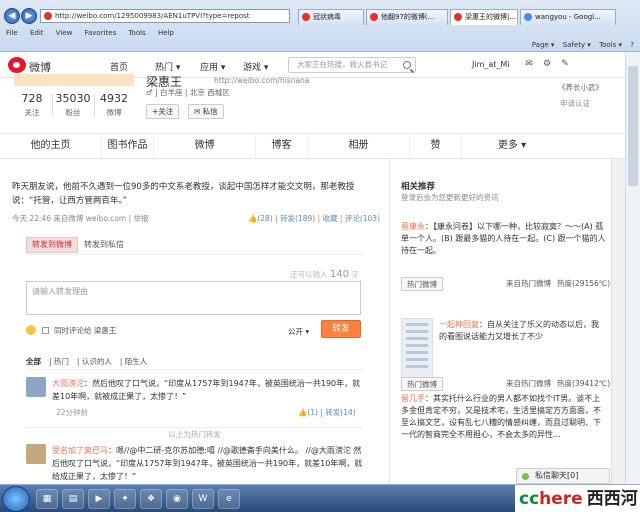  I want to click on compose-icon: ✎, so click(565, 64).